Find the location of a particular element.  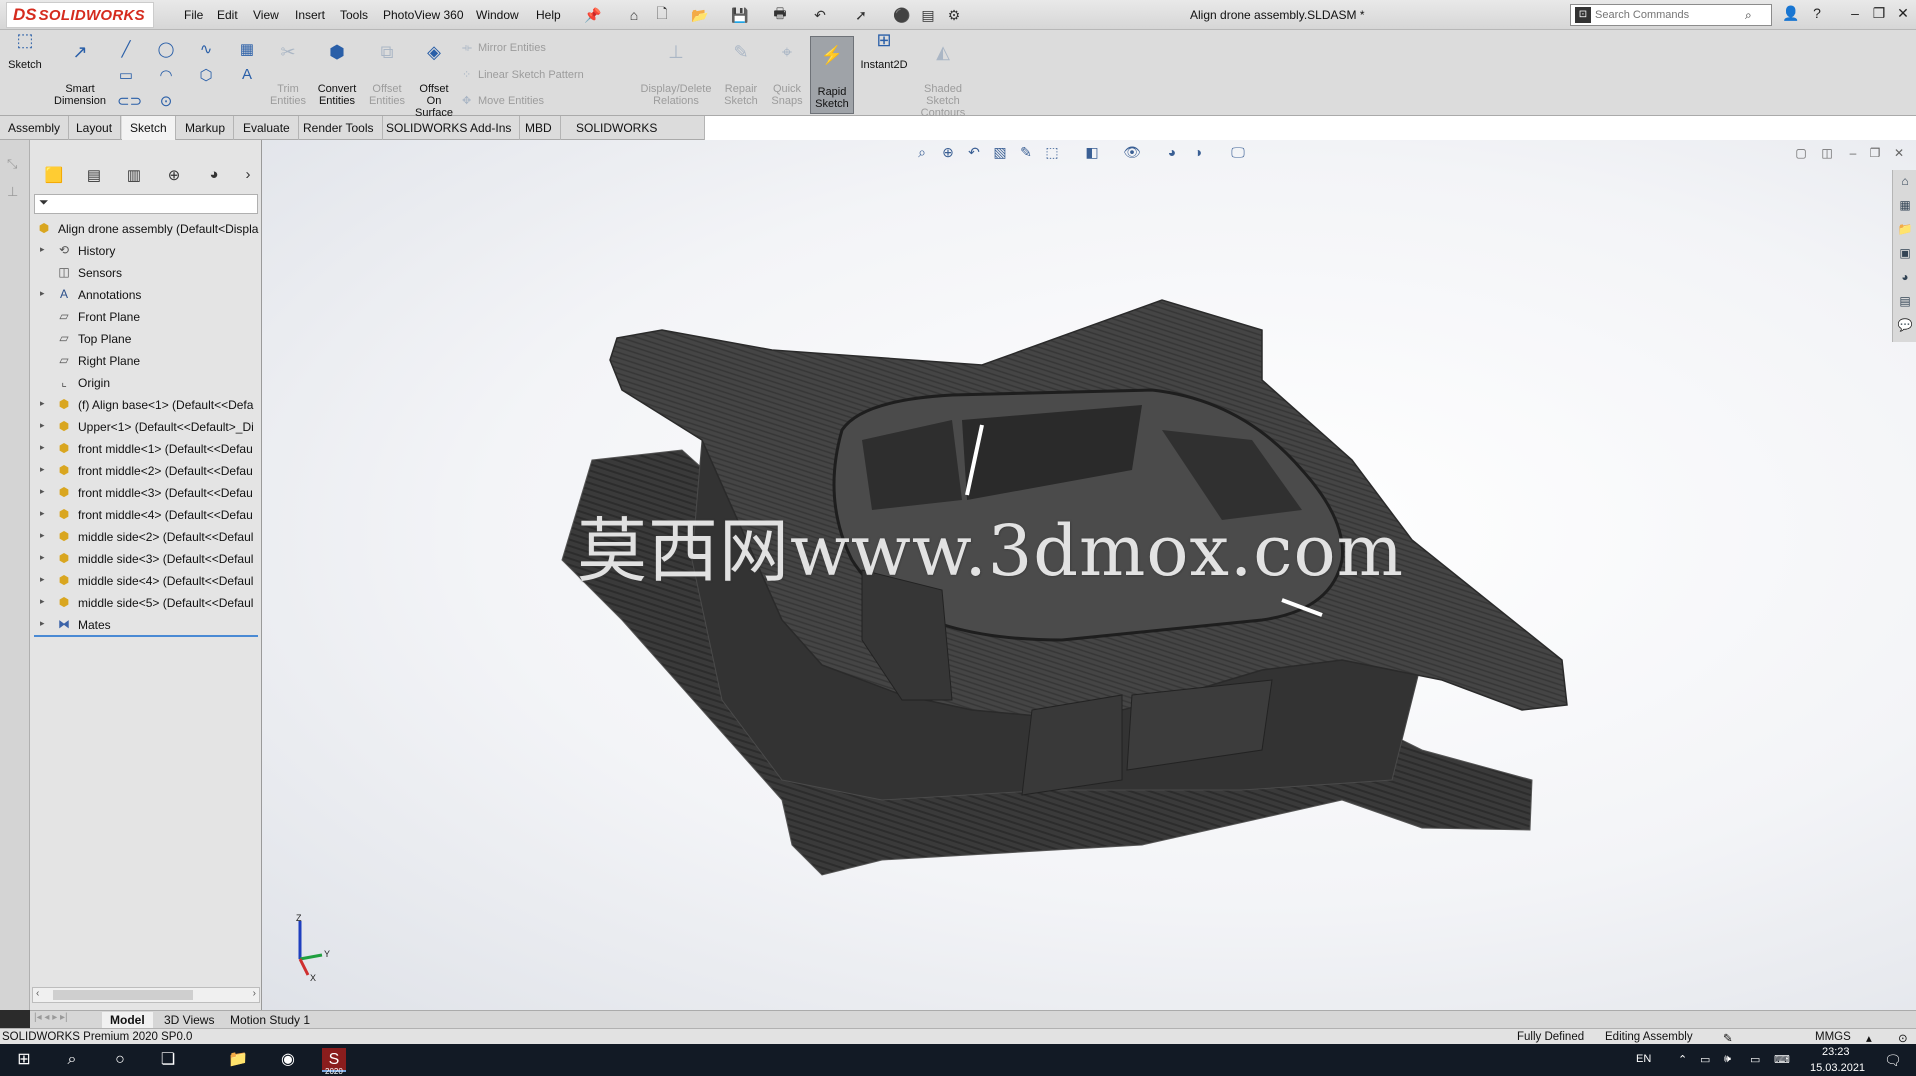

minimize-icon: ‒ is located at coordinates (1855, 13).